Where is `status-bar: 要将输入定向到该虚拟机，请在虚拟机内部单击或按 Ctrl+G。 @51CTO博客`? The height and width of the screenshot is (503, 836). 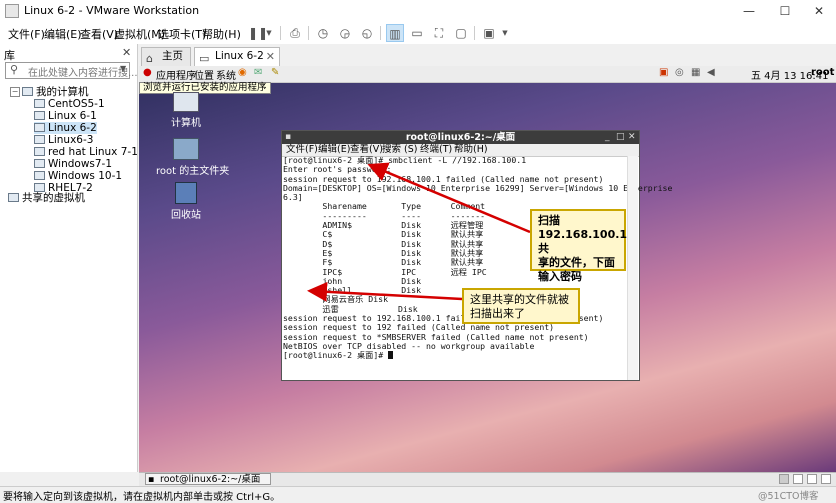
status-bar: 要将输入定向到该虚拟机，请在虚拟机内部单击或按 Ctrl+G。 @51CTO博客 is located at coordinates (418, 494).